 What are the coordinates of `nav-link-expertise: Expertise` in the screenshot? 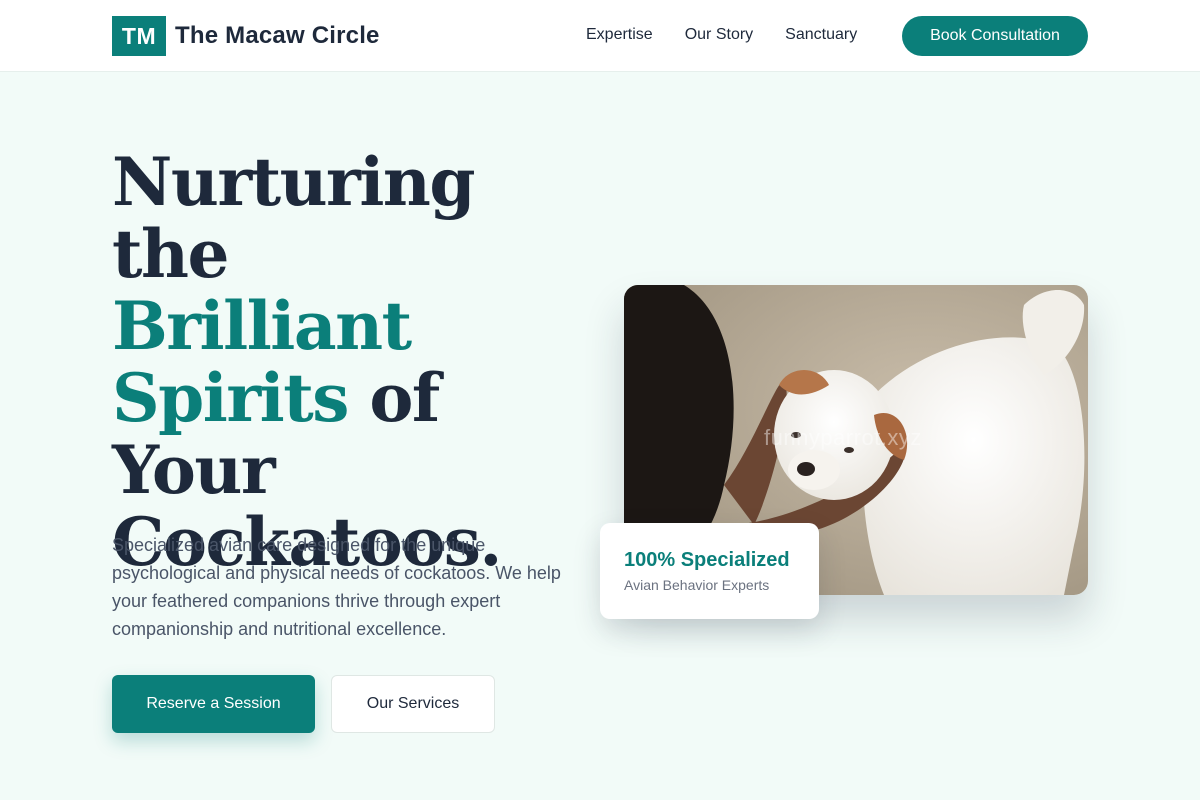 It's located at (619, 35).